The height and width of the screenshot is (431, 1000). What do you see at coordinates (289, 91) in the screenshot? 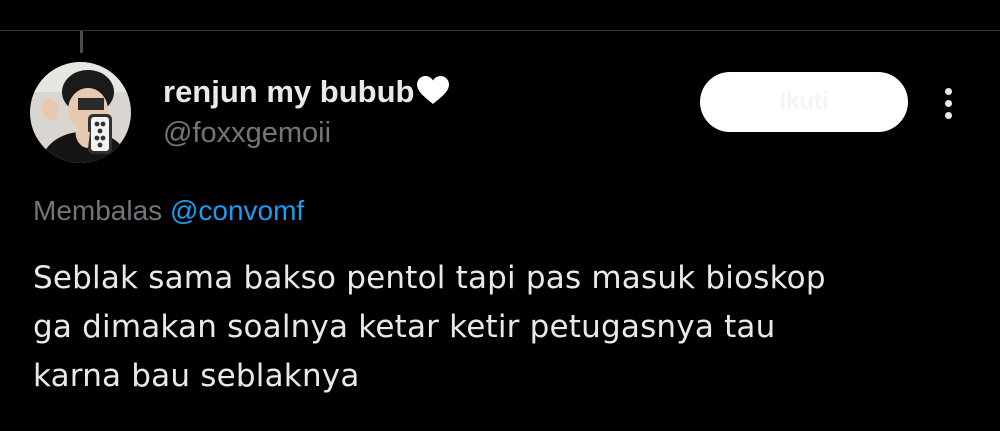
I see `display-name-text: renjun my bubub` at bounding box center [289, 91].